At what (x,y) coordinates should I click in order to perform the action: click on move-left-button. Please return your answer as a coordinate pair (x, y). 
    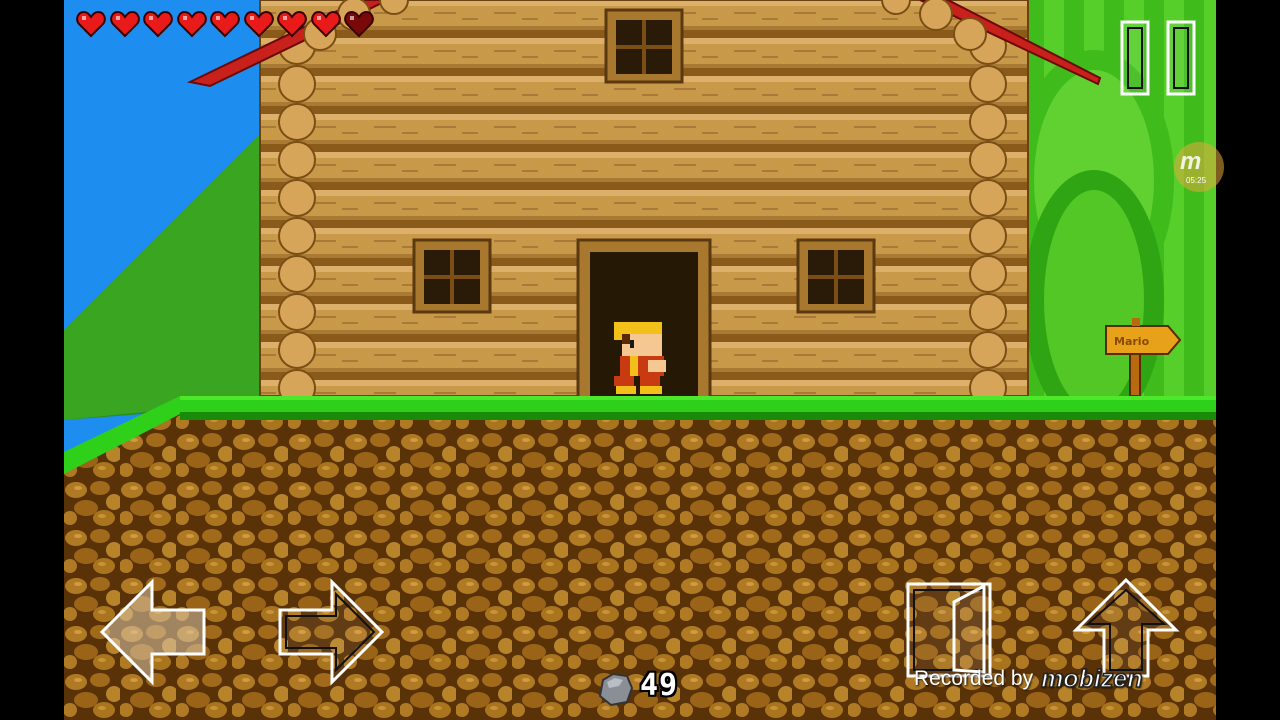
    Looking at the image, I should click on (153, 634).